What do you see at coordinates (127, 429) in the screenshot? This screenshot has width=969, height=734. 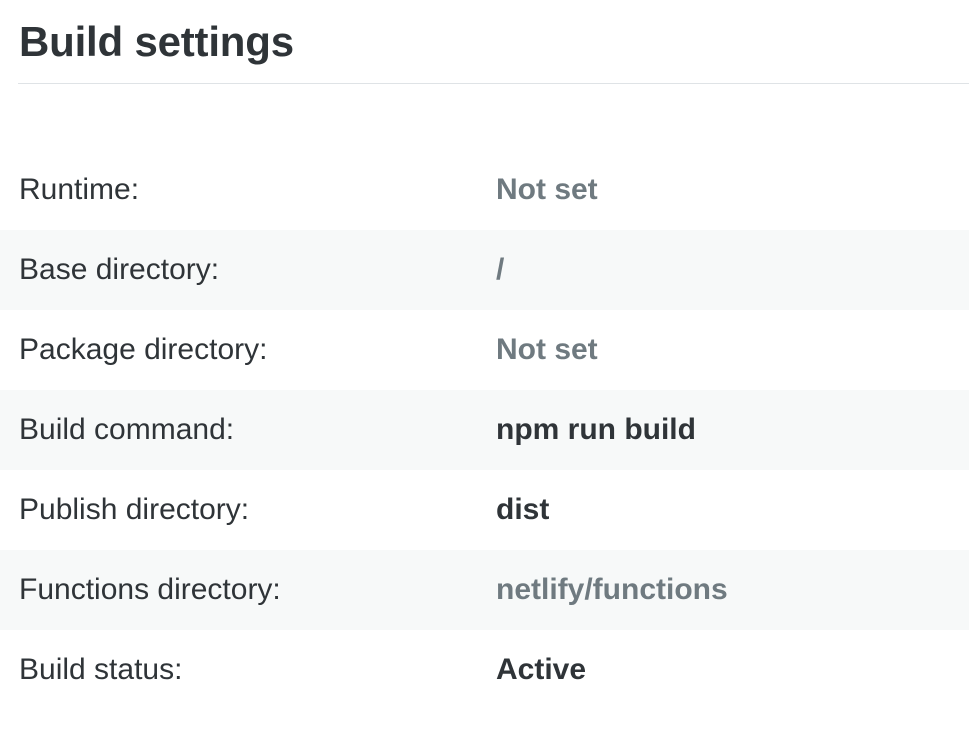 I see `setting-label: Build command:` at bounding box center [127, 429].